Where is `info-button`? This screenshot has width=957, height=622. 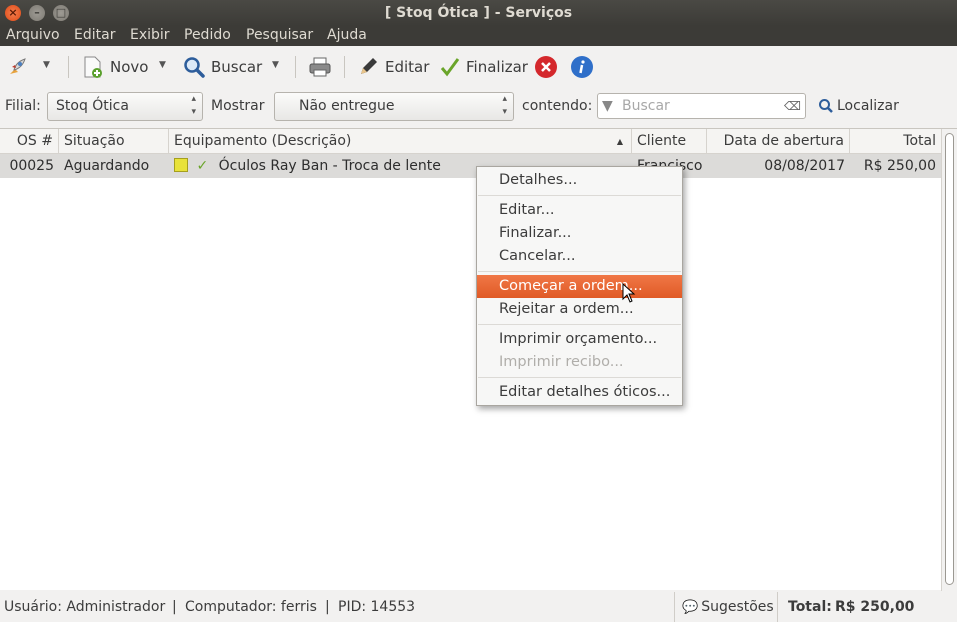 info-button is located at coordinates (582, 67).